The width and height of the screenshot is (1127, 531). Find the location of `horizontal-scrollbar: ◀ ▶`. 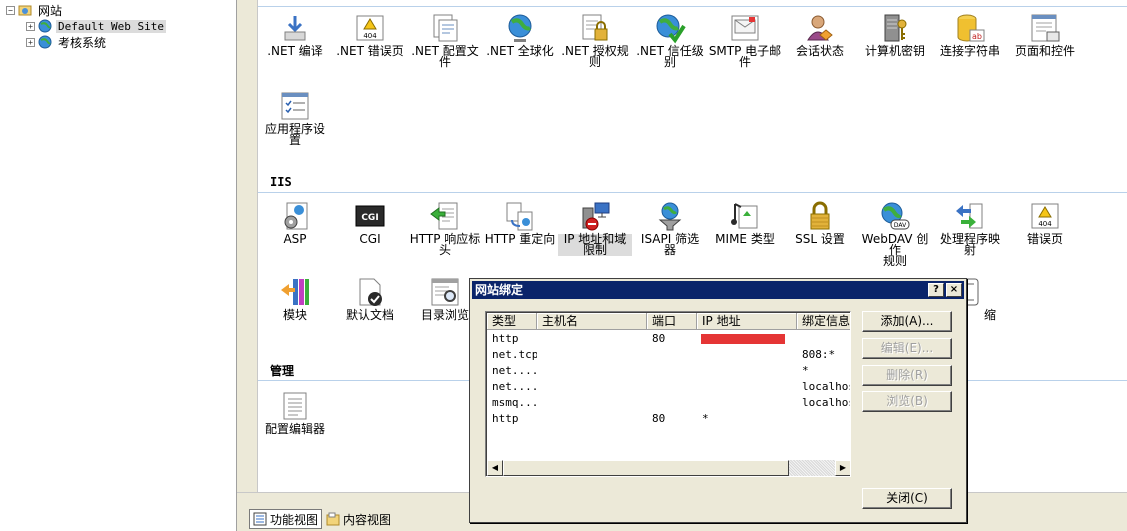

horizontal-scrollbar: ◀ ▶ is located at coordinates (668, 468).